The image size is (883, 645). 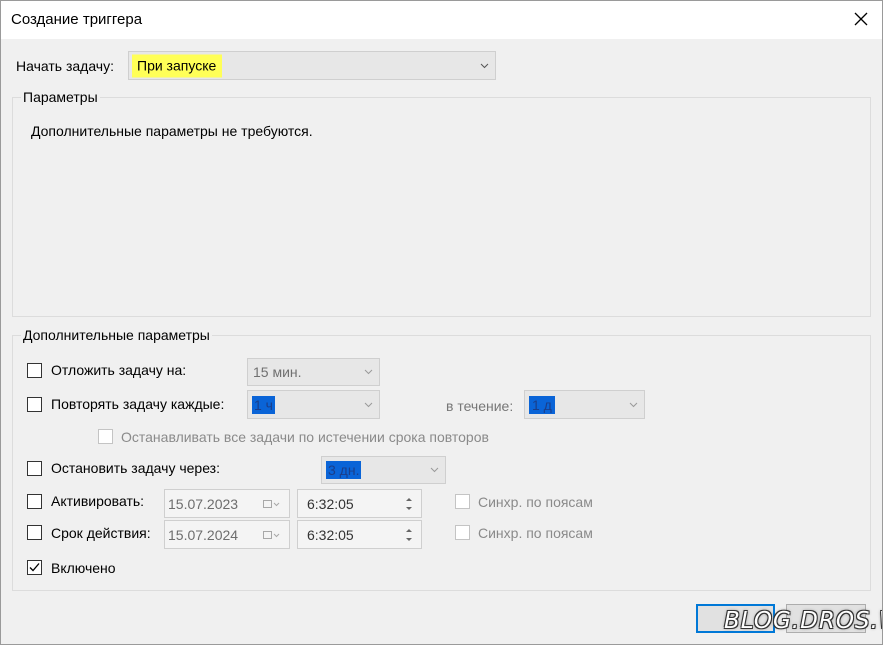 What do you see at coordinates (462, 501) in the screenshot?
I see `activate-sync-checkbox` at bounding box center [462, 501].